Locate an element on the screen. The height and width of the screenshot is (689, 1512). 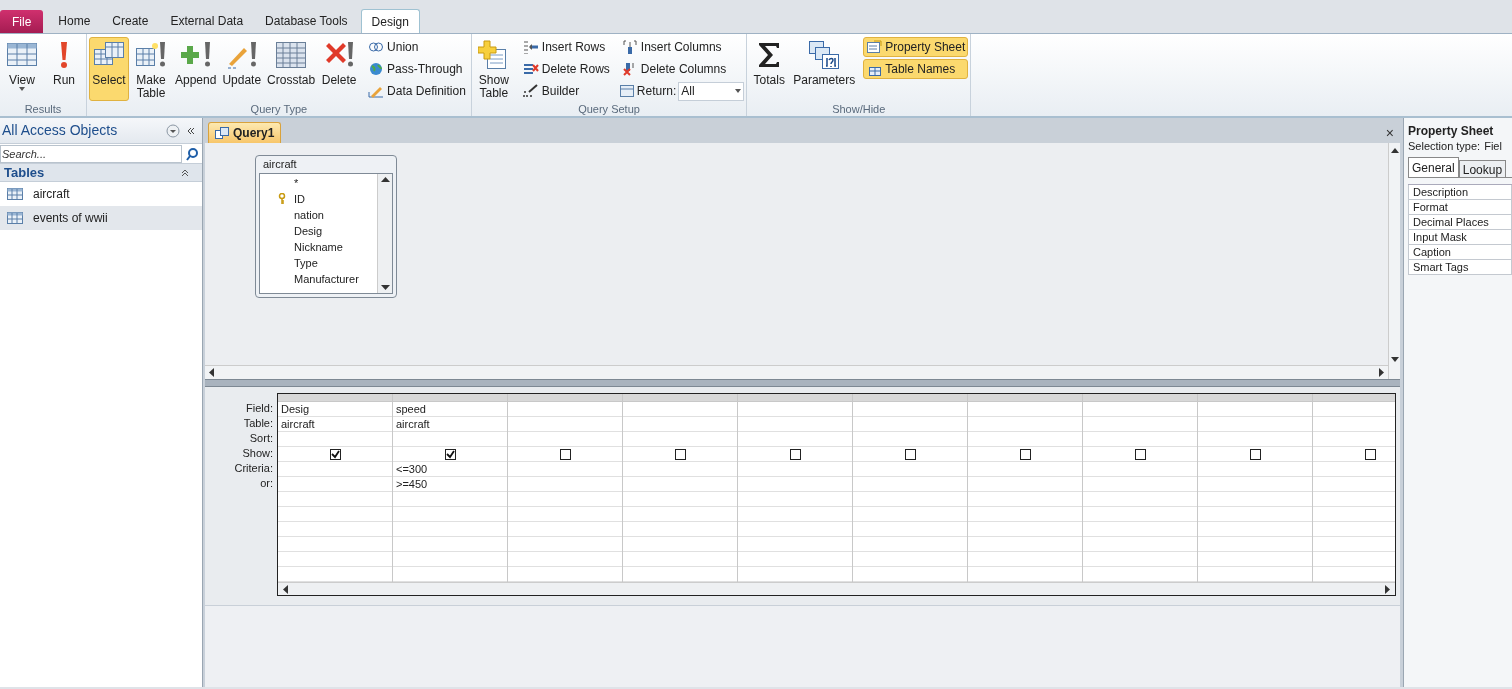
group-label: Query Setup is located at coordinates (609, 109).